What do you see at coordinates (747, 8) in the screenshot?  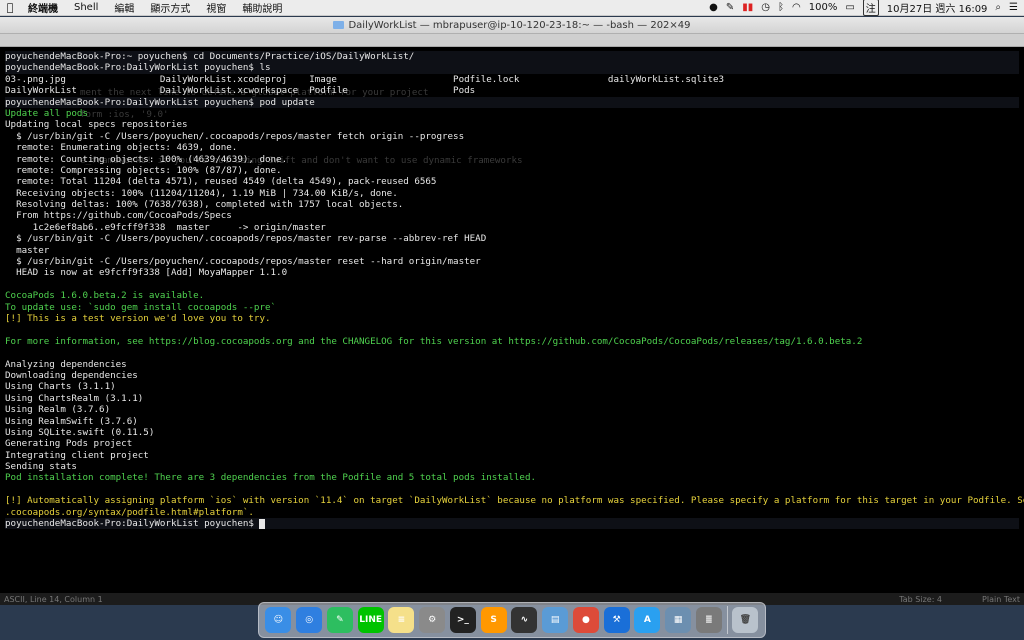 I see `record-status-icon: ▮▮` at bounding box center [747, 8].